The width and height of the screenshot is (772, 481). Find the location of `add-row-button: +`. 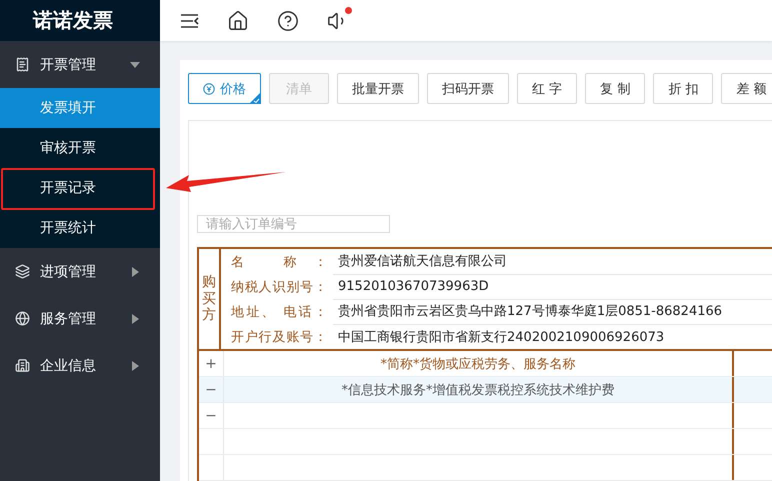

add-row-button: + is located at coordinates (211, 363).